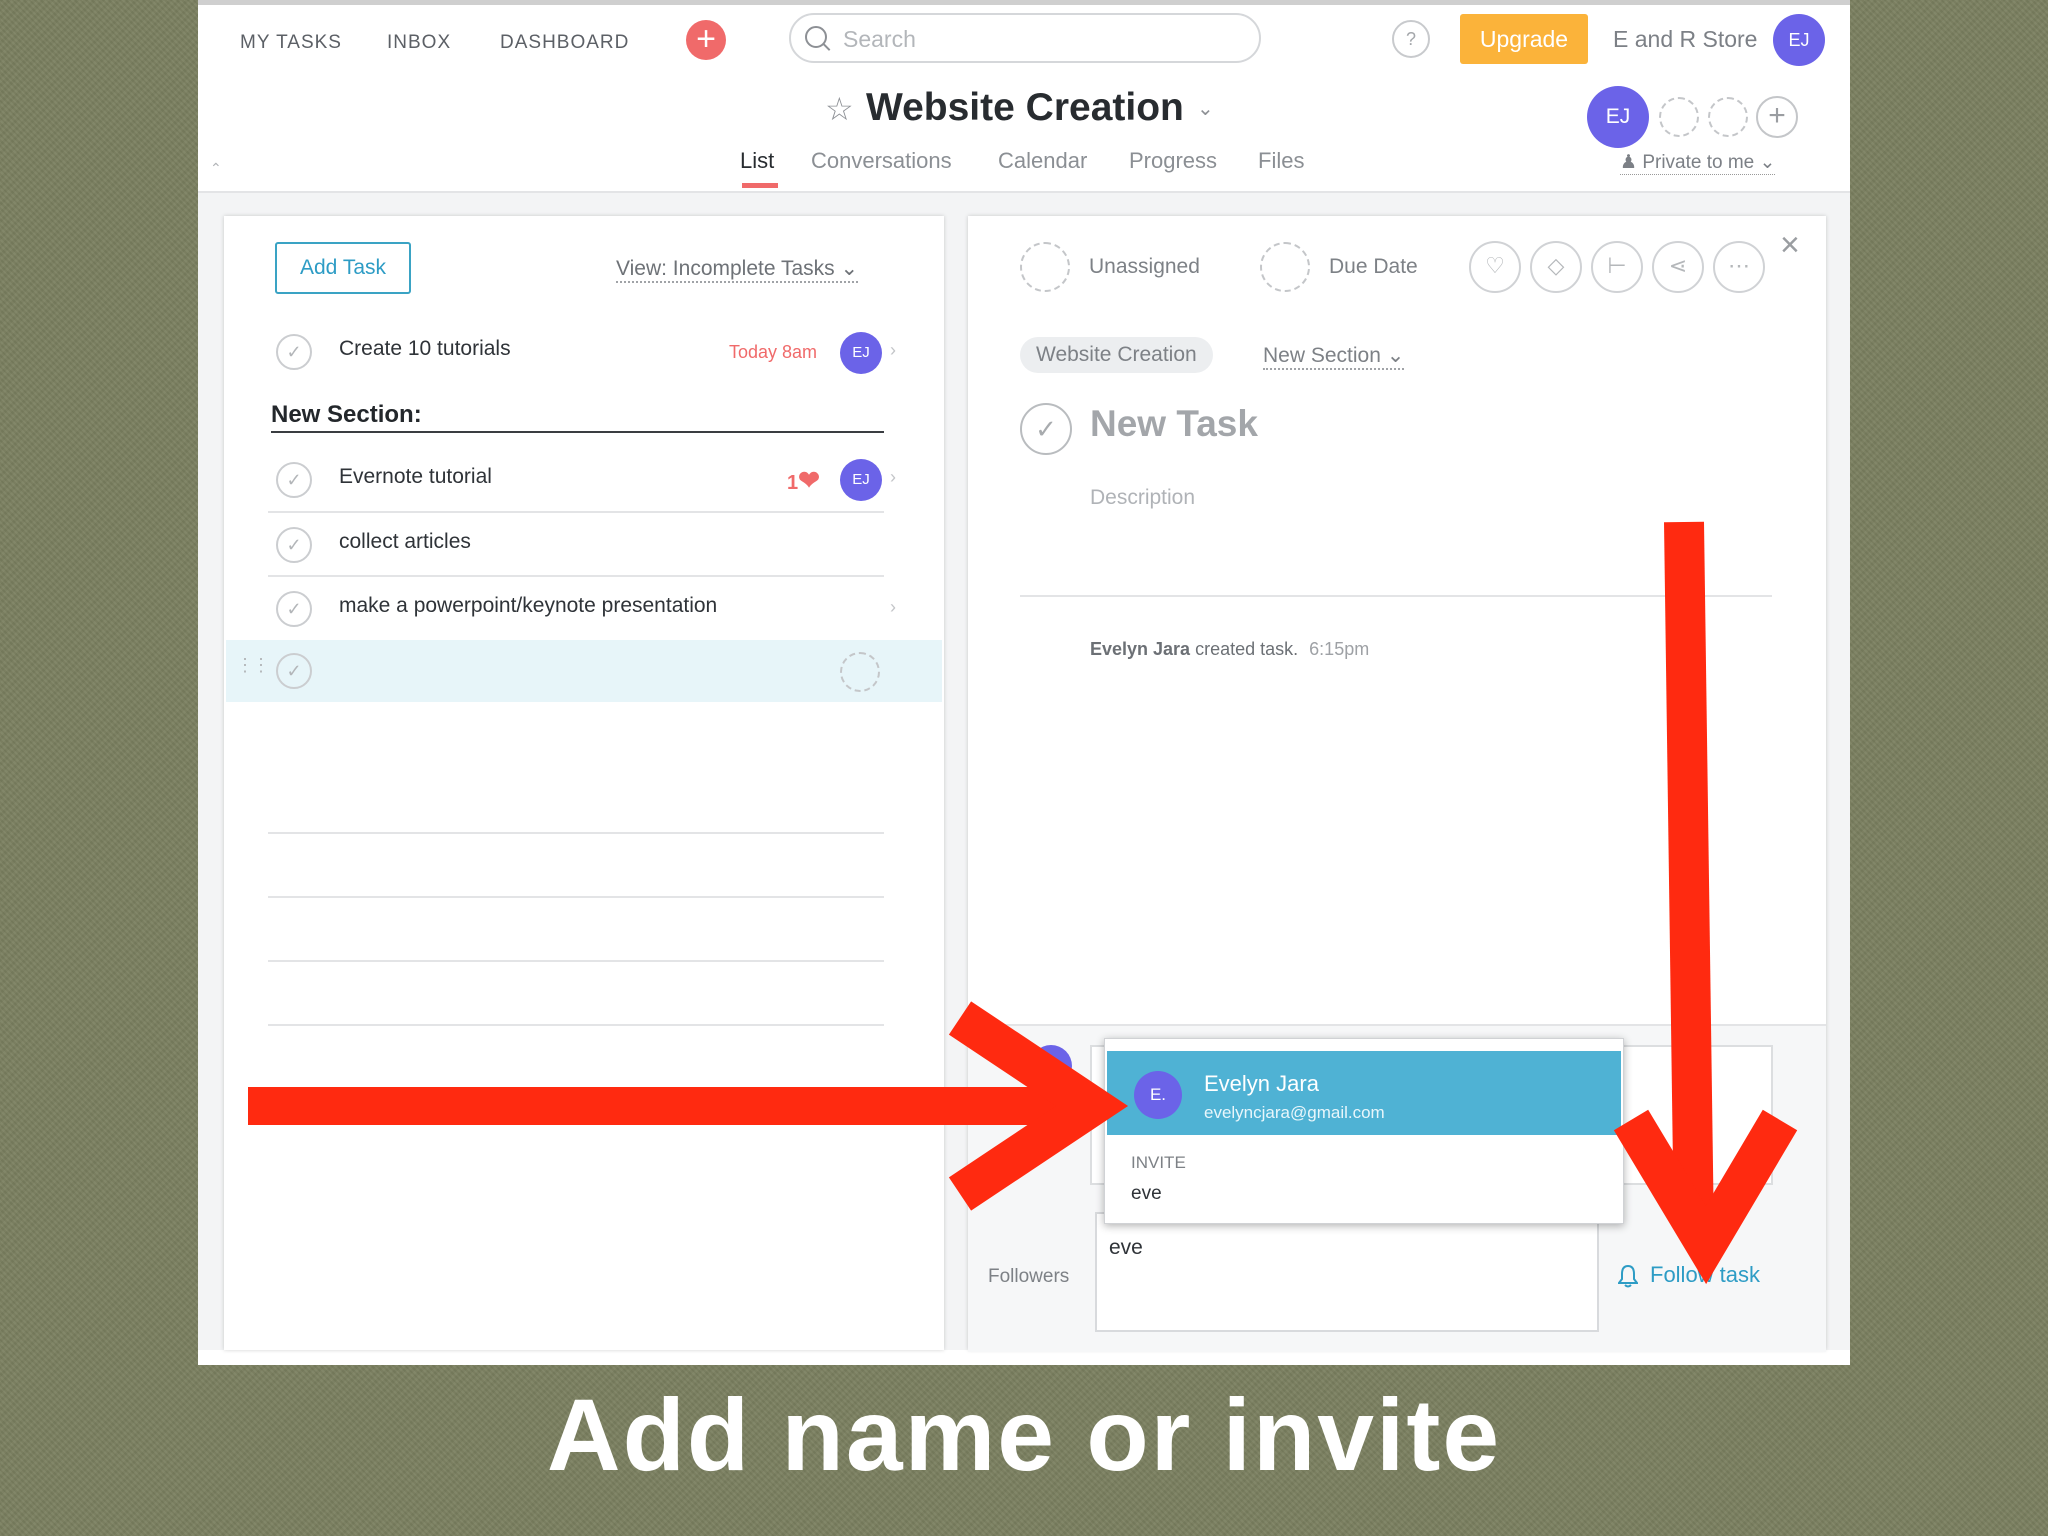 The height and width of the screenshot is (1536, 2048). What do you see at coordinates (688, 1106) in the screenshot?
I see `arrow-right-annotation` at bounding box center [688, 1106].